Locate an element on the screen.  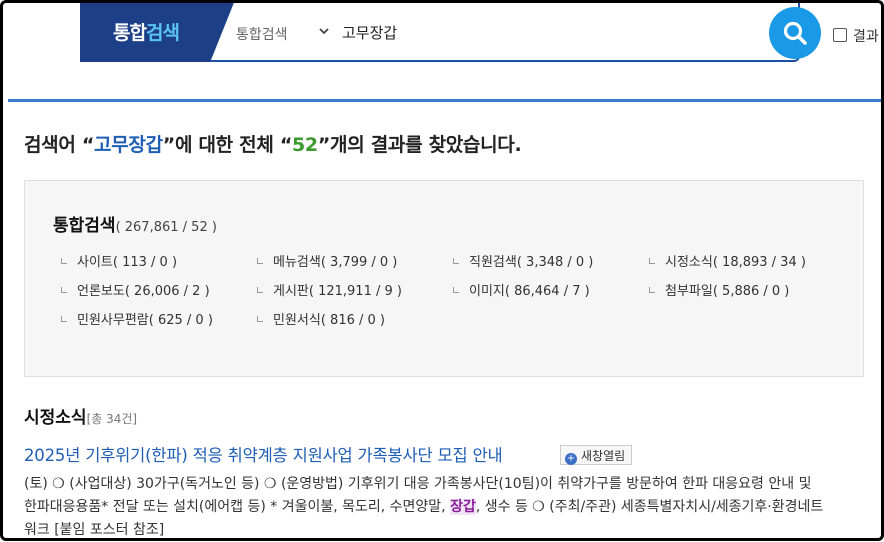
result-headline: 검색어 “고무장갑”에 대한 전체 “52”개의 결과를 찾았습니다. is located at coordinates (273, 143).